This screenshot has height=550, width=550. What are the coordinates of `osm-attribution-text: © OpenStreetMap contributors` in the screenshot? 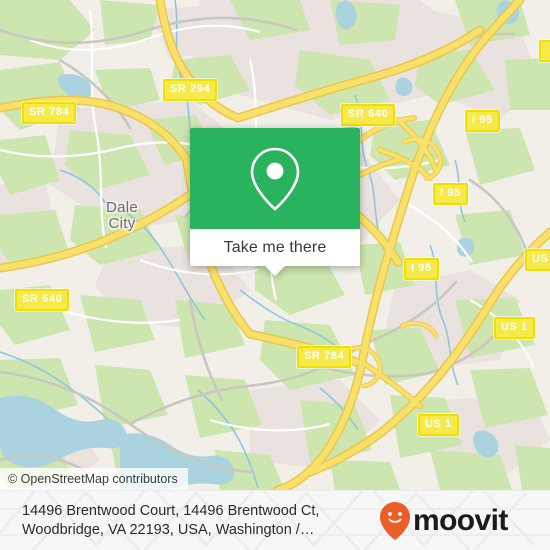 It's located at (93, 479).